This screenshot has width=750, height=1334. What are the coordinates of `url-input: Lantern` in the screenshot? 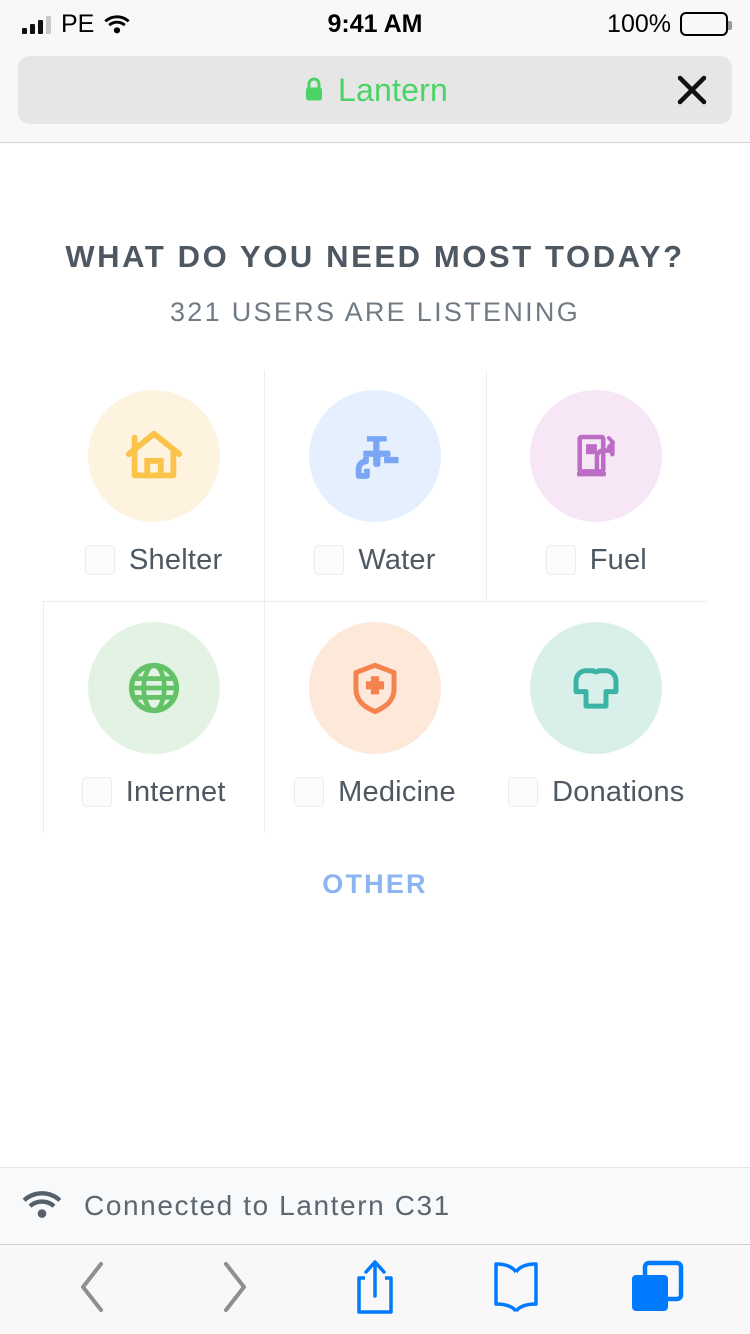 It's located at (375, 90).